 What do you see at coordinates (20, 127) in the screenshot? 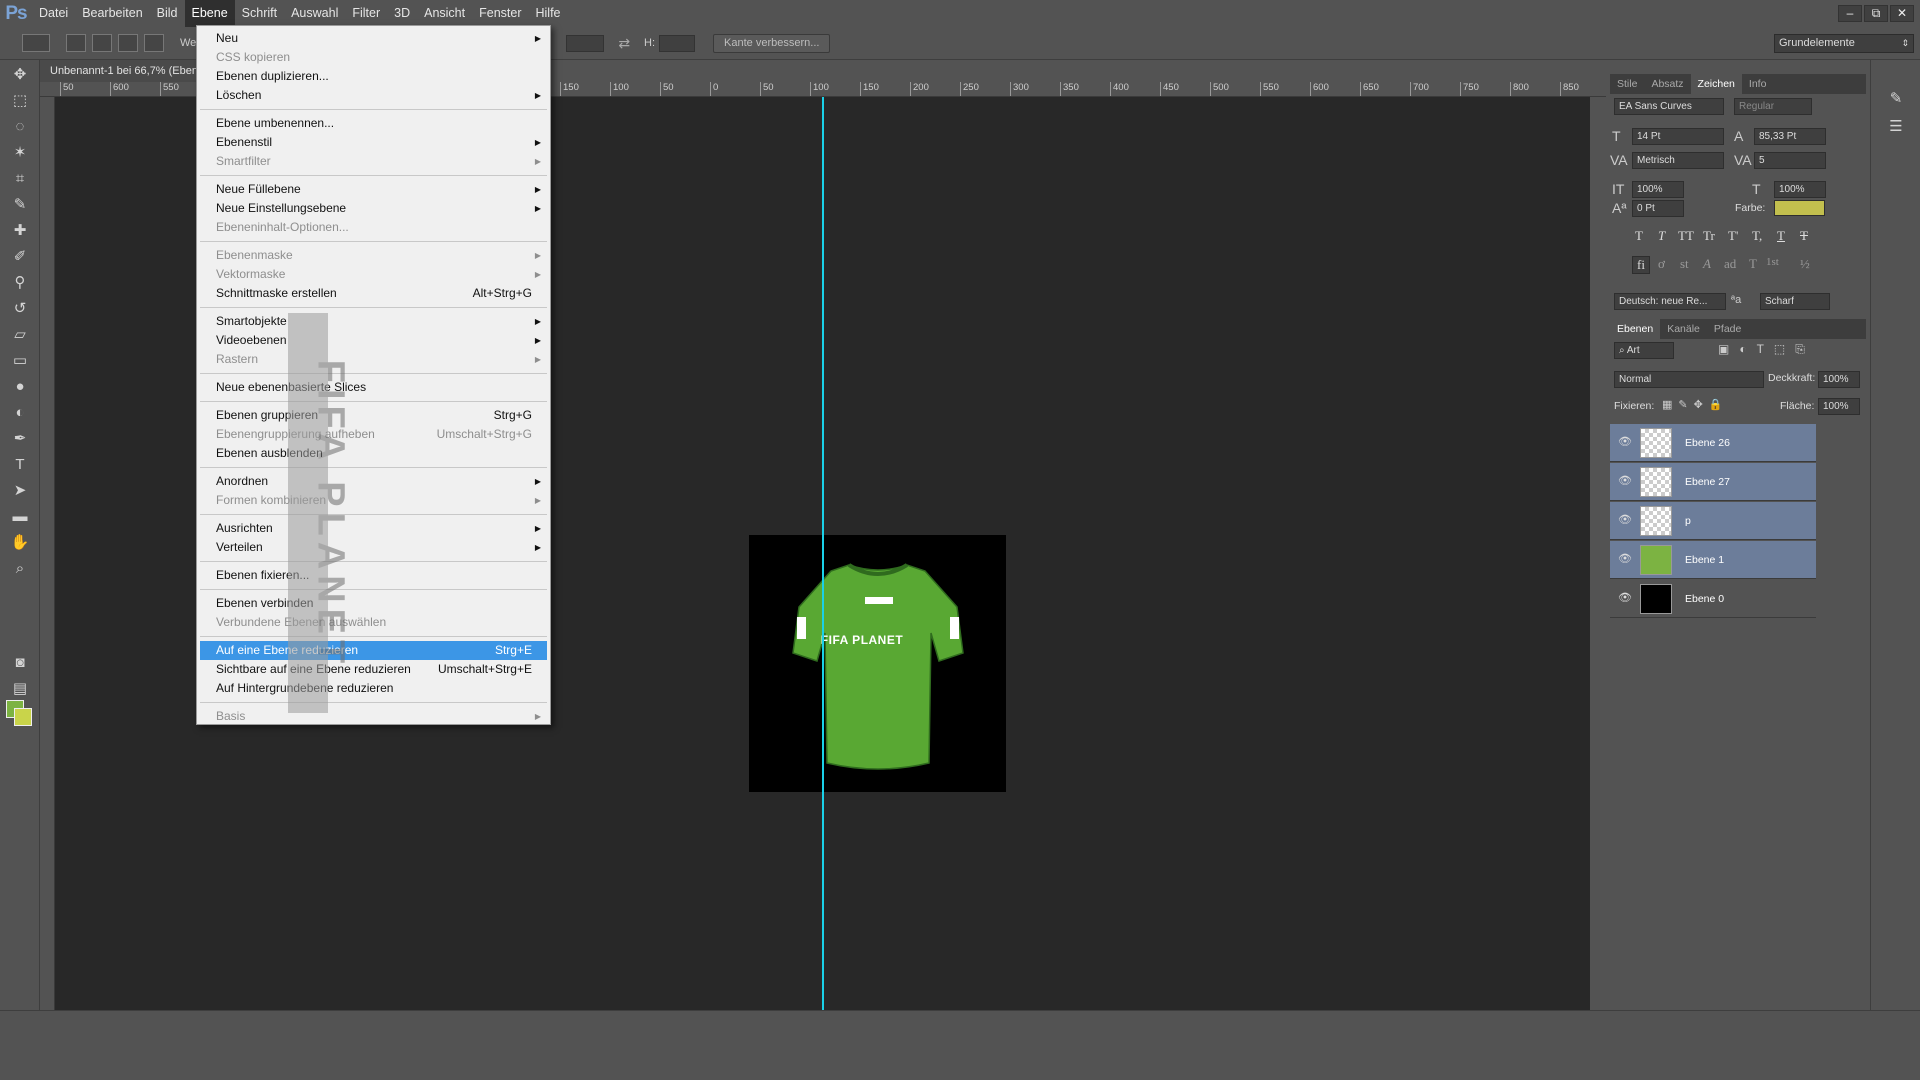
I see `lasso-tool-icon: ◌` at bounding box center [20, 127].